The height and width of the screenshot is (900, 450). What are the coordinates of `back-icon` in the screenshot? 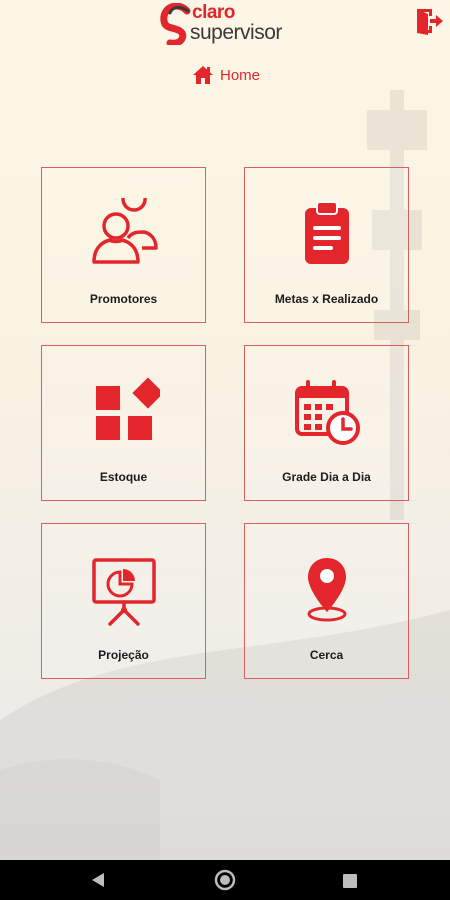 It's located at (98, 880).